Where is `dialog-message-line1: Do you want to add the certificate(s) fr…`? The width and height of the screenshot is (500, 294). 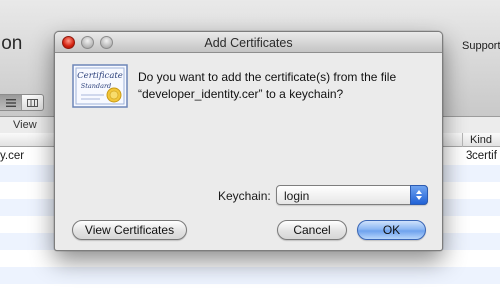 dialog-message-line1: Do you want to add the certificate(s) fr… is located at coordinates (267, 77).